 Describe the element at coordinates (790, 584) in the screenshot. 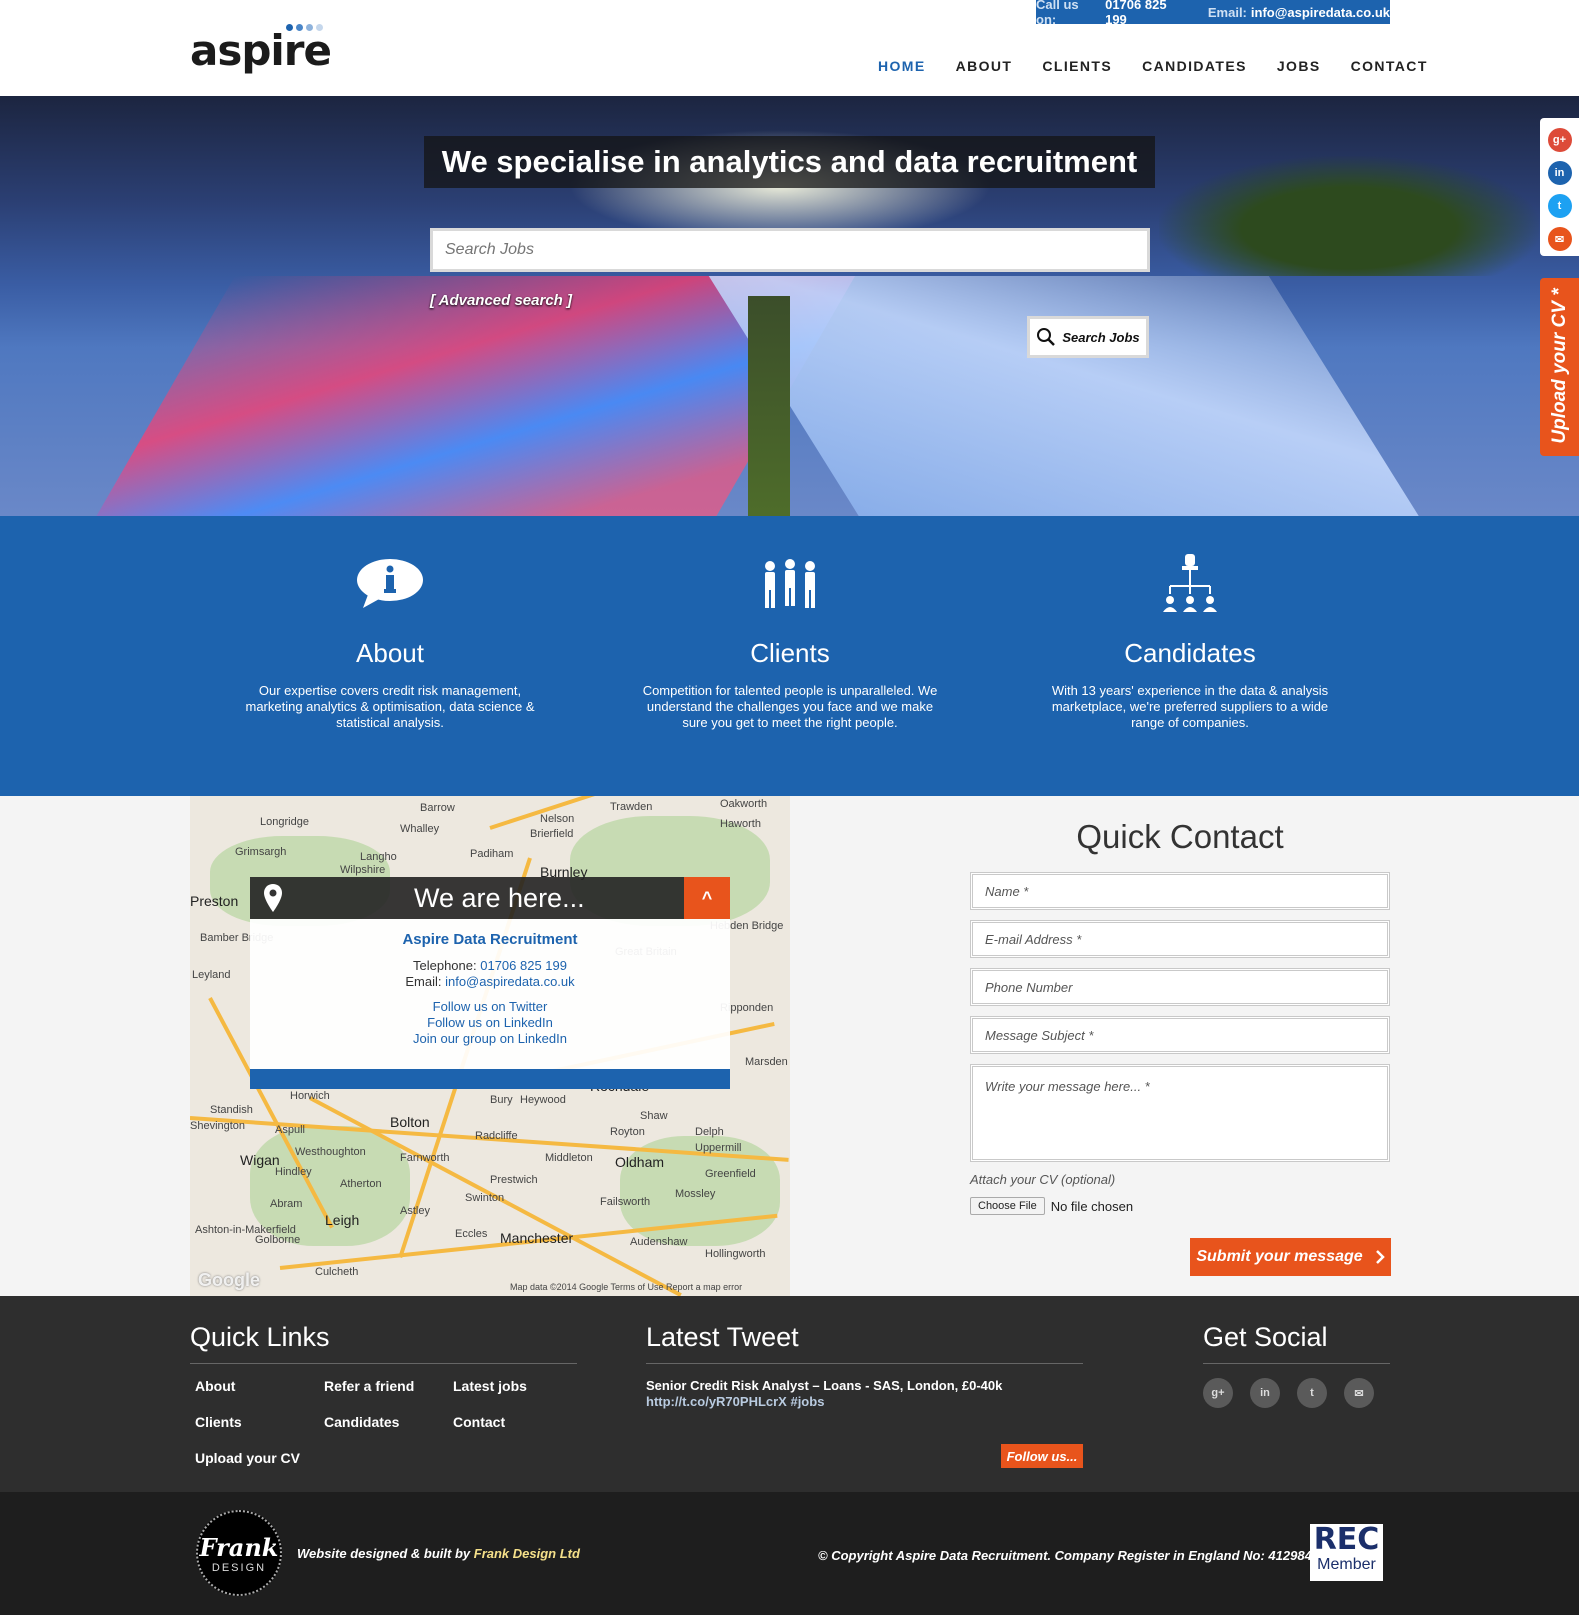

I see `people-group-icon` at that location.